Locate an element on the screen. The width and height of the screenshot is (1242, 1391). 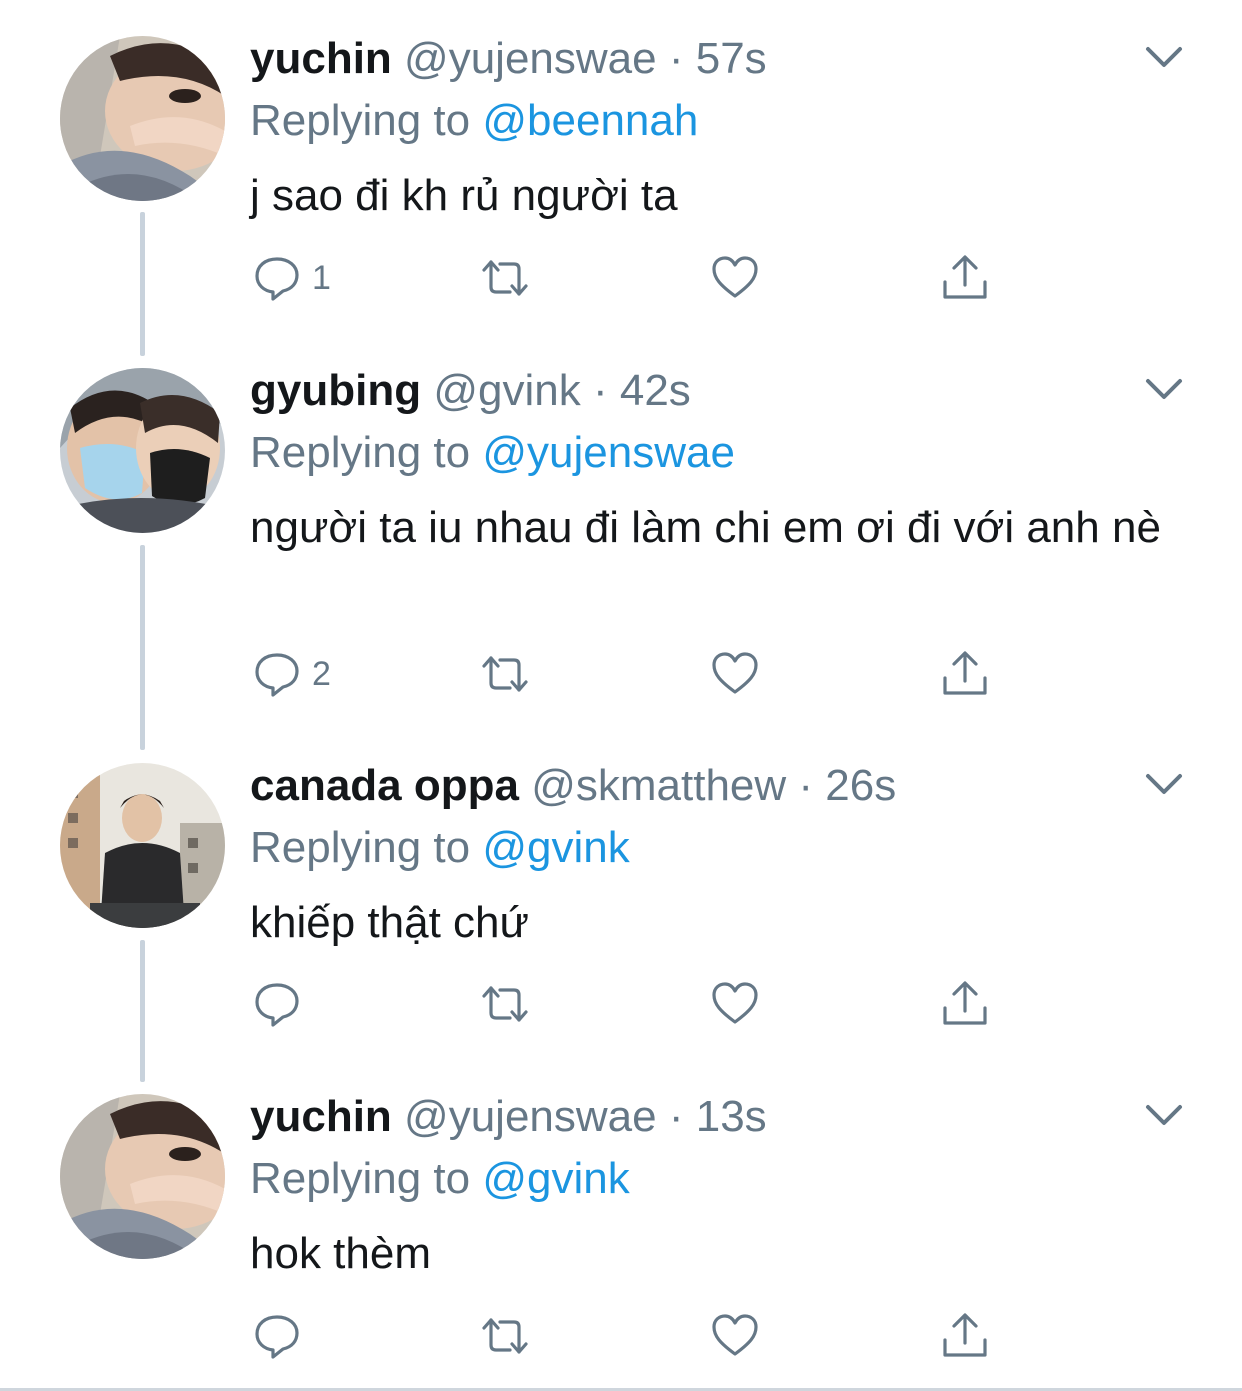
tweet-timestamp: 57s is located at coordinates (731, 58).